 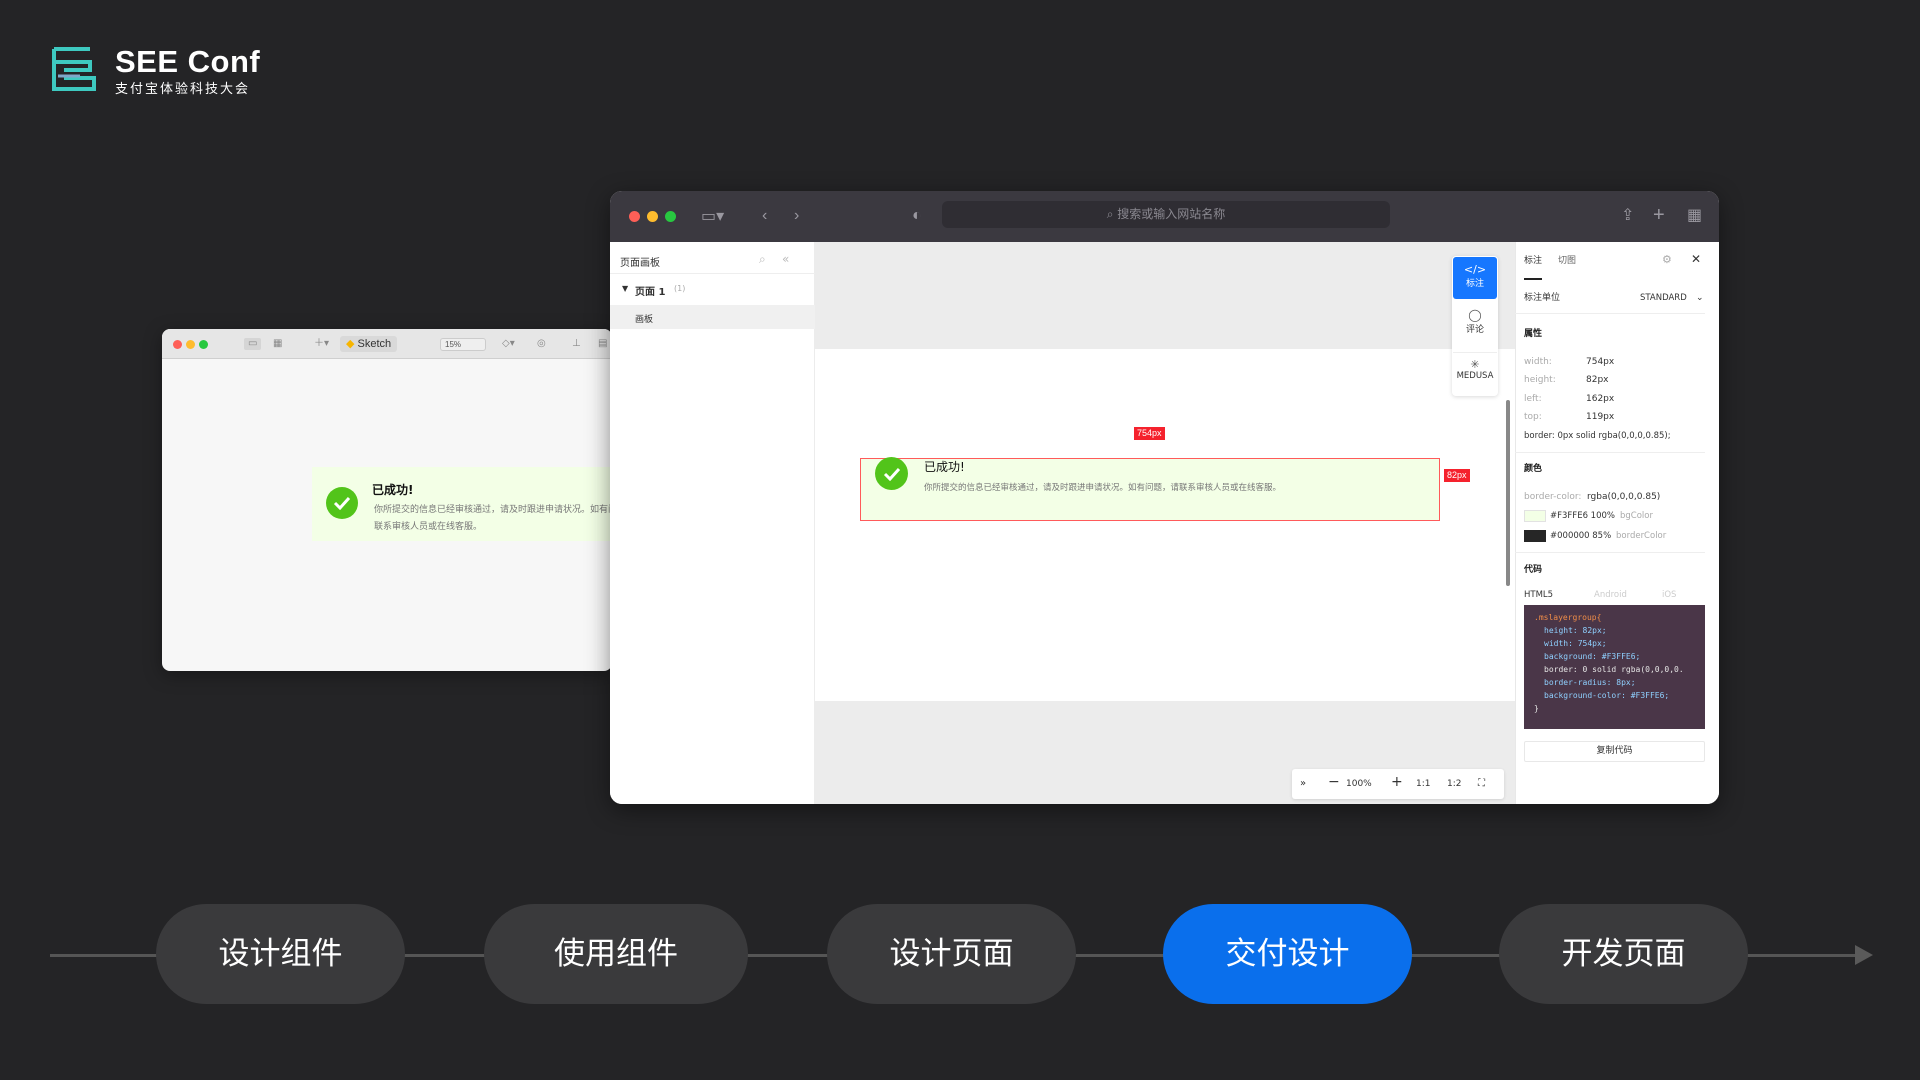 What do you see at coordinates (1597, 436) in the screenshot?
I see `border-prop: border: 0px solid rgba(0,0,0,0.85);` at bounding box center [1597, 436].